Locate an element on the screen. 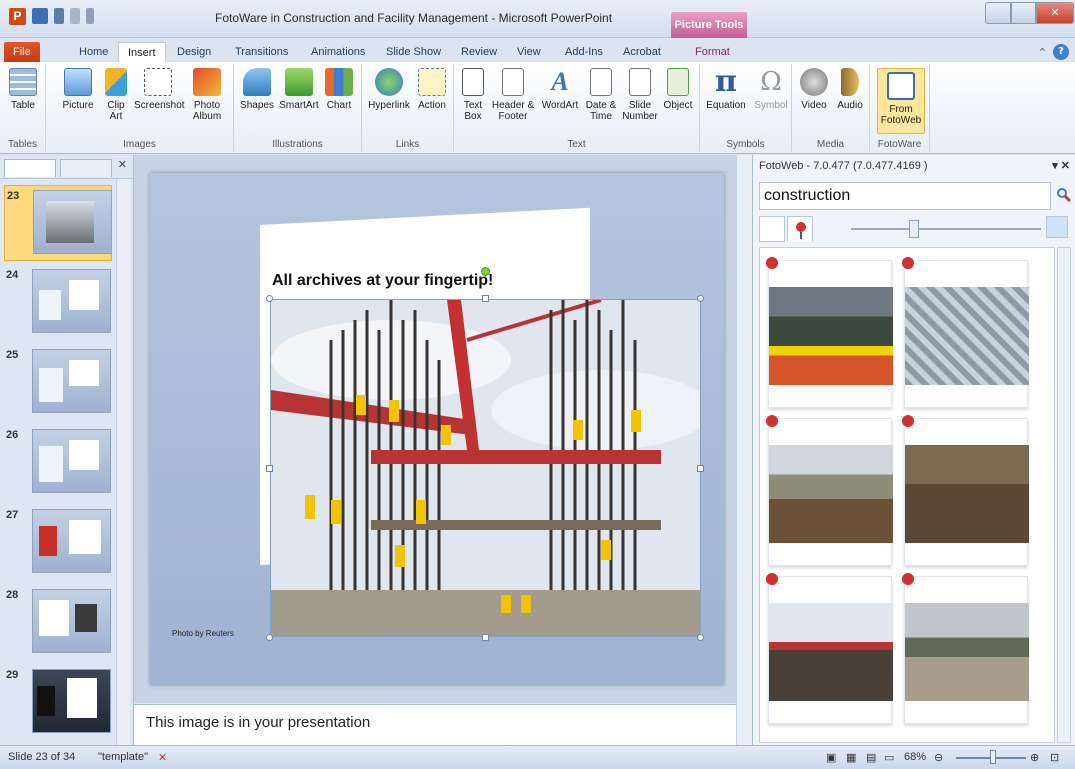 The width and height of the screenshot is (1075, 769). pin-mode-icon is located at coordinates (800, 229).